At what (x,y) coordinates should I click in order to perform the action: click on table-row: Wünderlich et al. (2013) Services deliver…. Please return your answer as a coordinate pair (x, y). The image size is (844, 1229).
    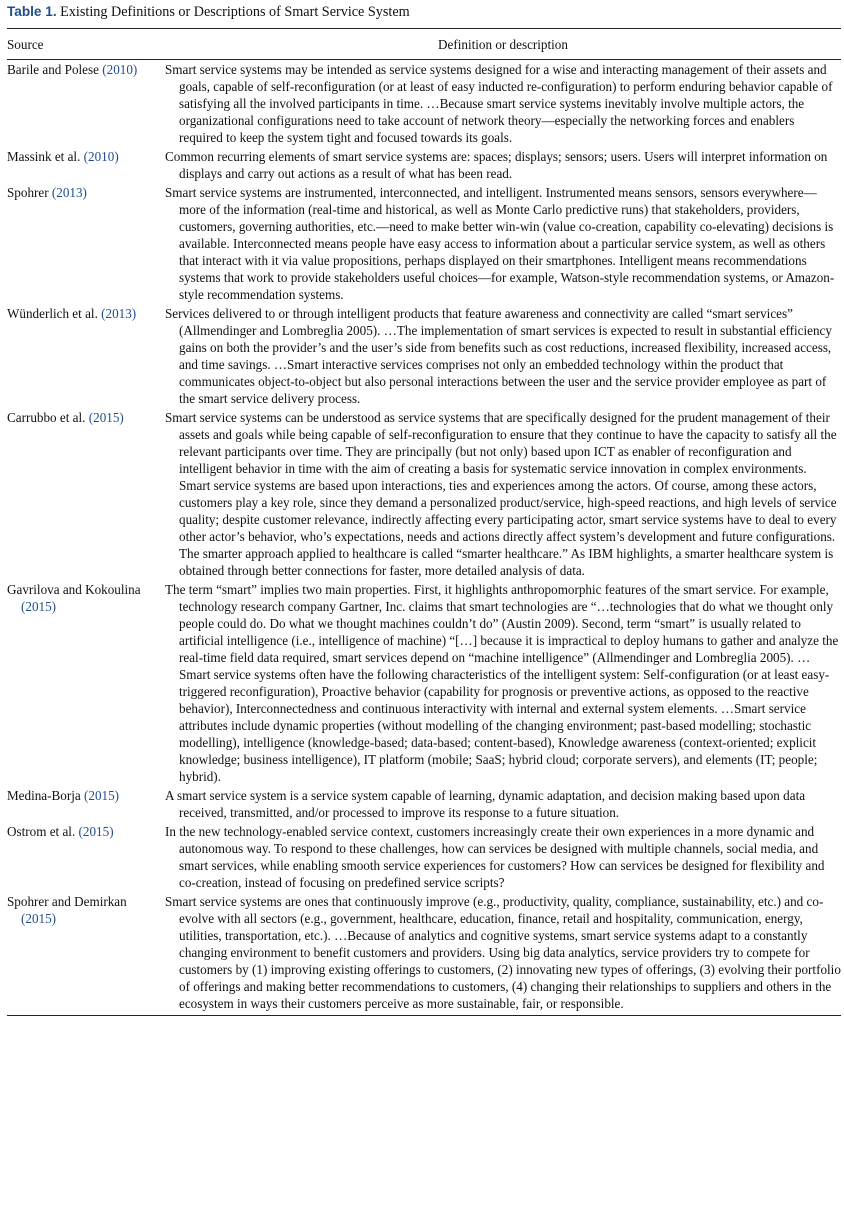
    Looking at the image, I should click on (424, 356).